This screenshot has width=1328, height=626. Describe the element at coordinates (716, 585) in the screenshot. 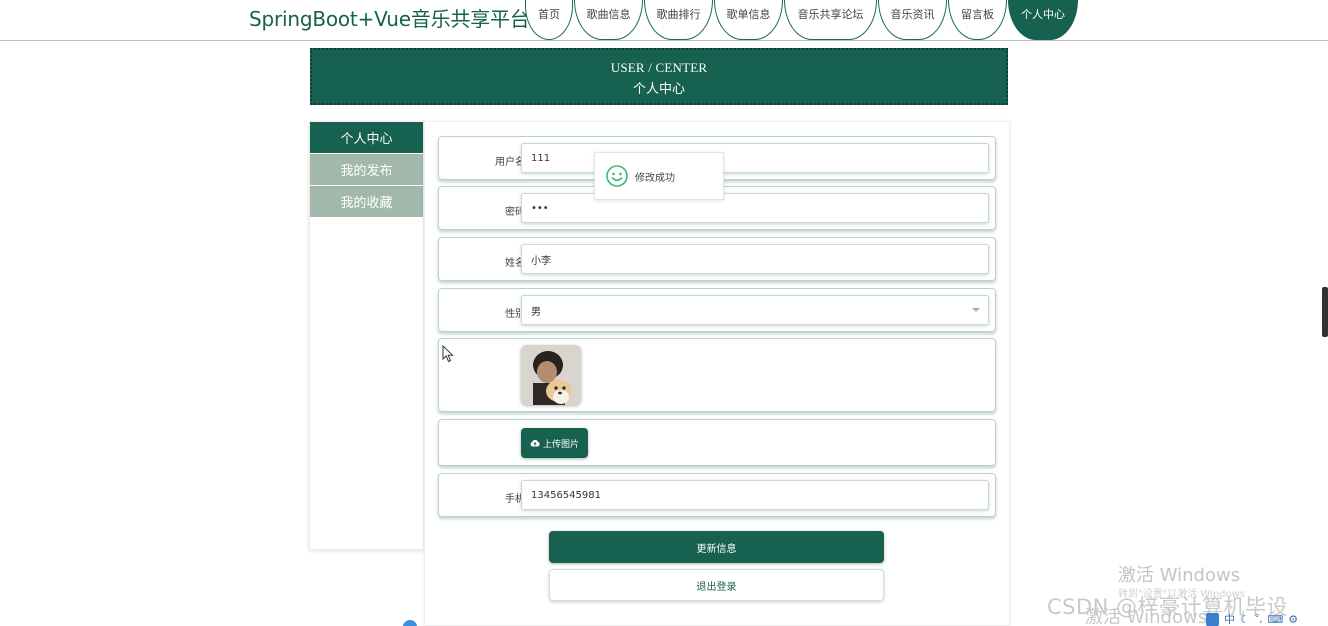

I see `logout-button: 退出登录` at that location.